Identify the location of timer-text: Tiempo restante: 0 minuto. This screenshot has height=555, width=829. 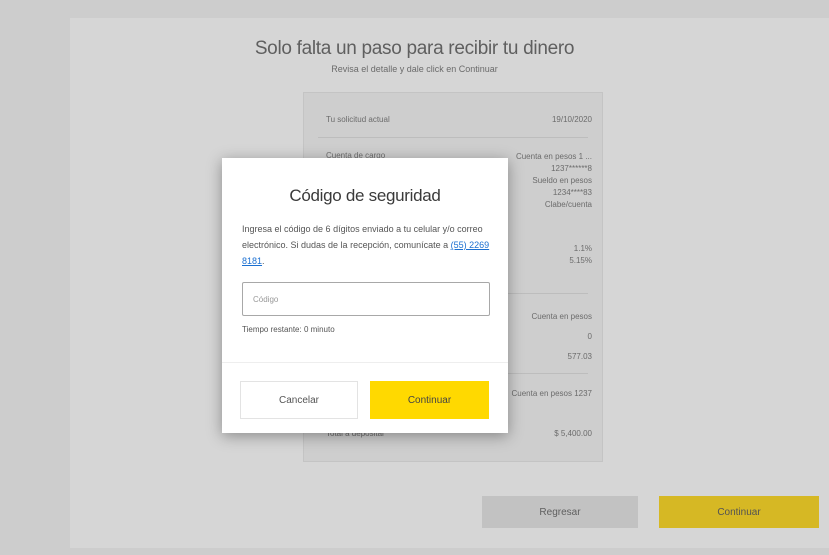
(288, 329).